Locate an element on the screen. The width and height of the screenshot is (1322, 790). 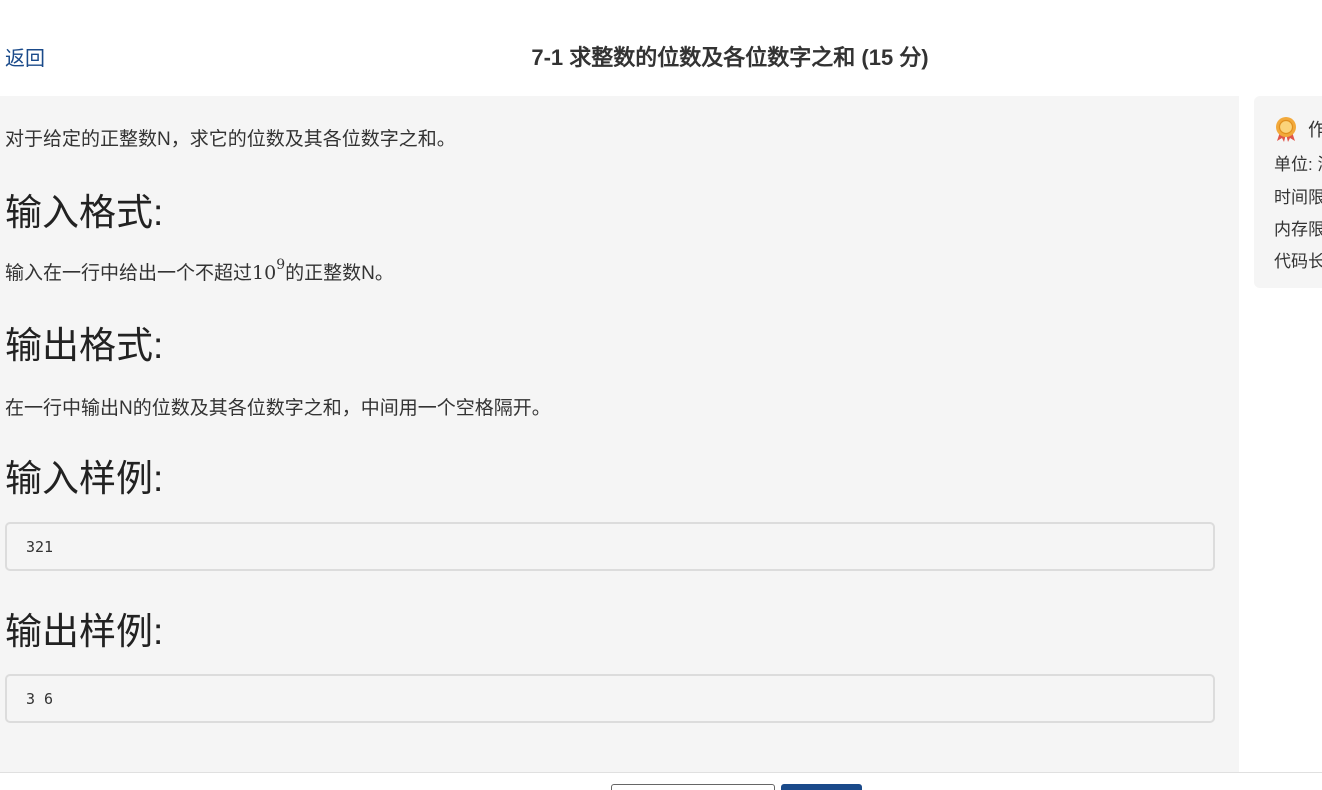
problem-info-panel: 作 单位: 浙 时间限 内存限 代码长 is located at coordinates (1288, 192).